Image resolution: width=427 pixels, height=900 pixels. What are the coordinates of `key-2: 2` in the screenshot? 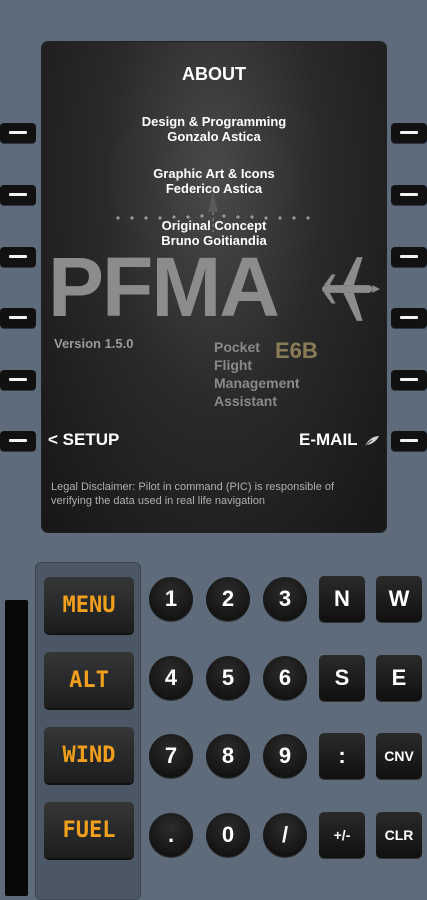 It's located at (228, 599).